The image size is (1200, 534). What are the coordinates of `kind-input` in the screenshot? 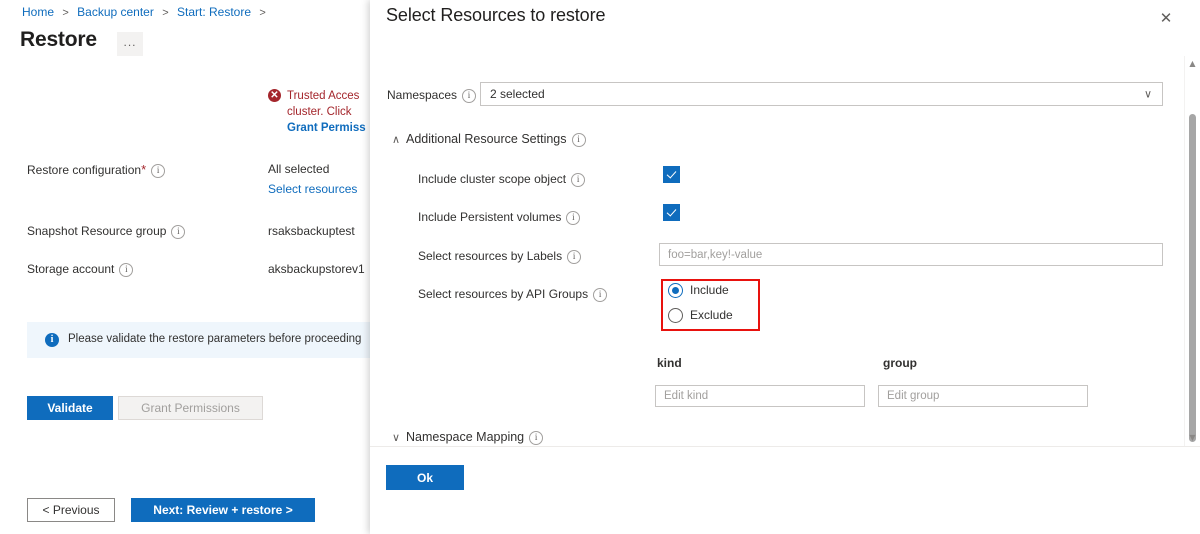 It's located at (760, 396).